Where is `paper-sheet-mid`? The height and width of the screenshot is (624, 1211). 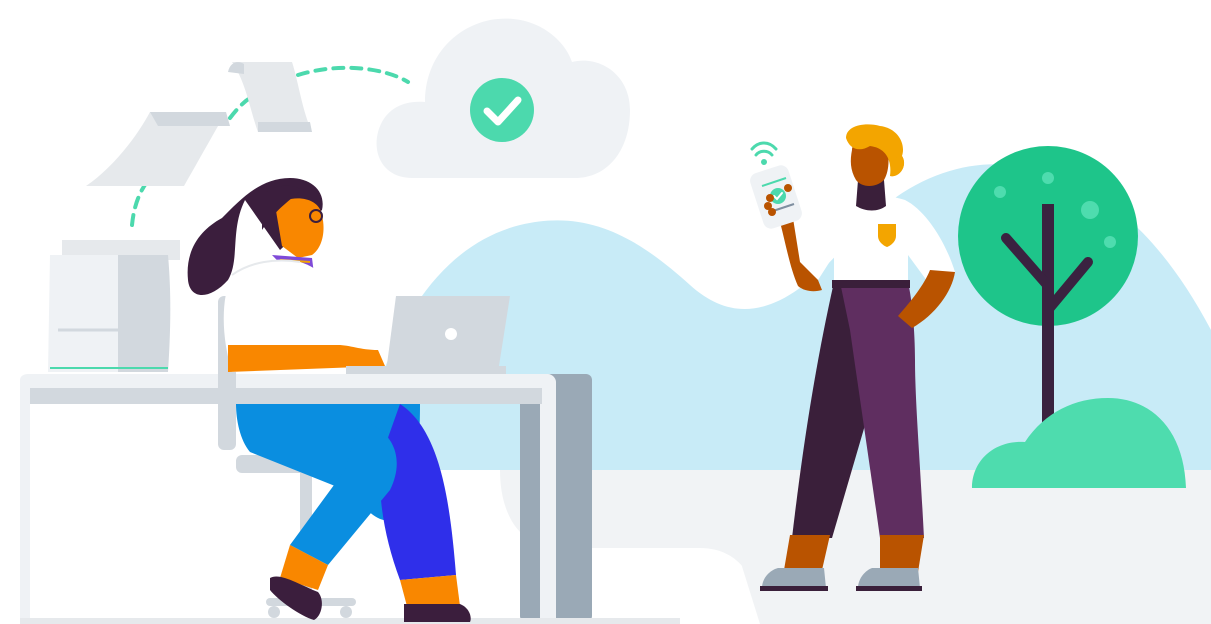 paper-sheet-mid is located at coordinates (158, 149).